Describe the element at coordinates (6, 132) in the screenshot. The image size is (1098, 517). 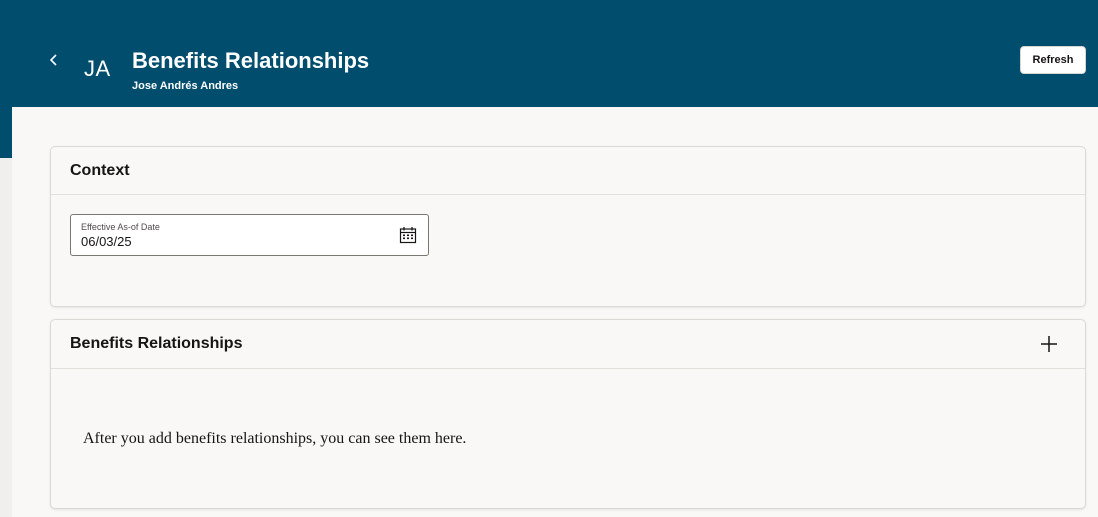
I see `header-band-decoration` at that location.